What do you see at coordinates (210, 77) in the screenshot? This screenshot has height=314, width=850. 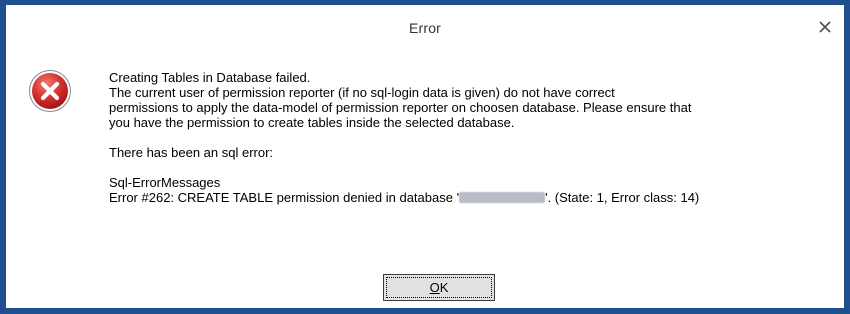 I see `message-line: Creating Tables in Database failed.` at bounding box center [210, 77].